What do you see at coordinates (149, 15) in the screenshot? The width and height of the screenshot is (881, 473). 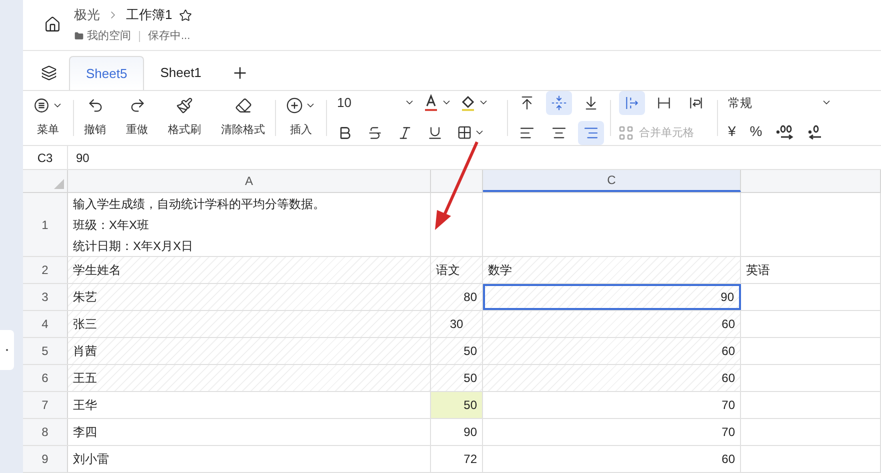 I see `document-title: 工作簿1` at bounding box center [149, 15].